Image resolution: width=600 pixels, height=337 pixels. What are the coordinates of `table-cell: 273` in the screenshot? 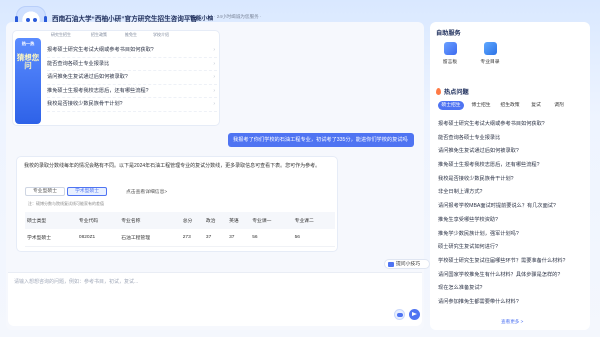 It's located at (192, 238).